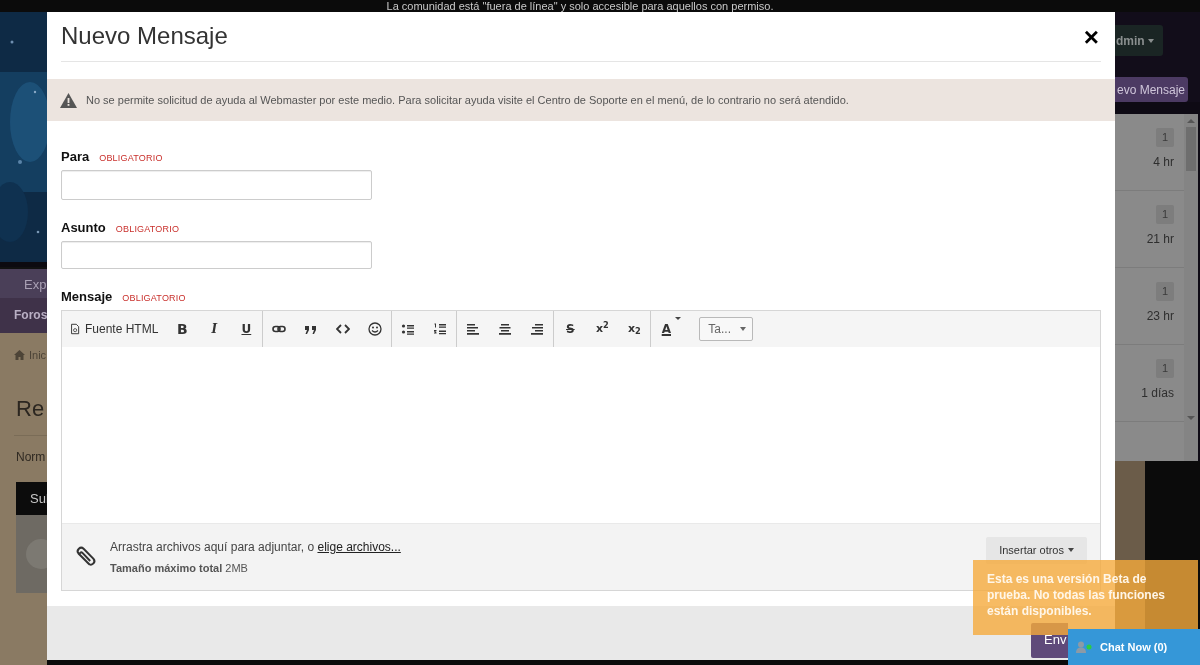  I want to click on warning-icon, so click(68, 100).